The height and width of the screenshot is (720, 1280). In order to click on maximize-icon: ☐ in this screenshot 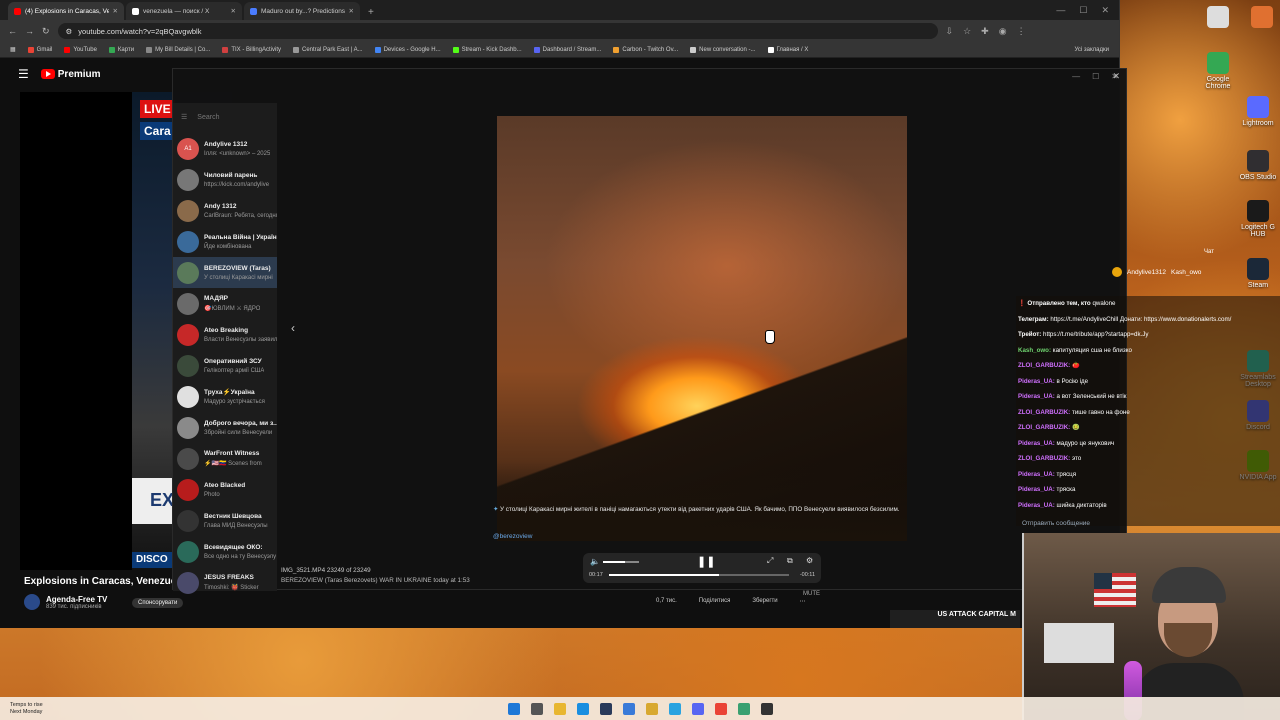, I will do `click(1083, 10)`.